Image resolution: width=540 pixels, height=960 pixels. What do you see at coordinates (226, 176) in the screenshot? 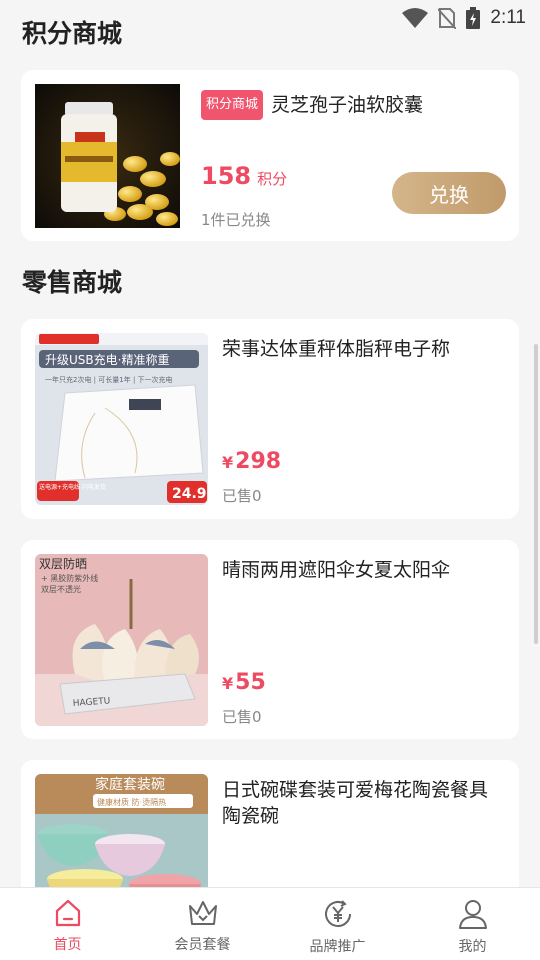
I see `points-value: 158` at bounding box center [226, 176].